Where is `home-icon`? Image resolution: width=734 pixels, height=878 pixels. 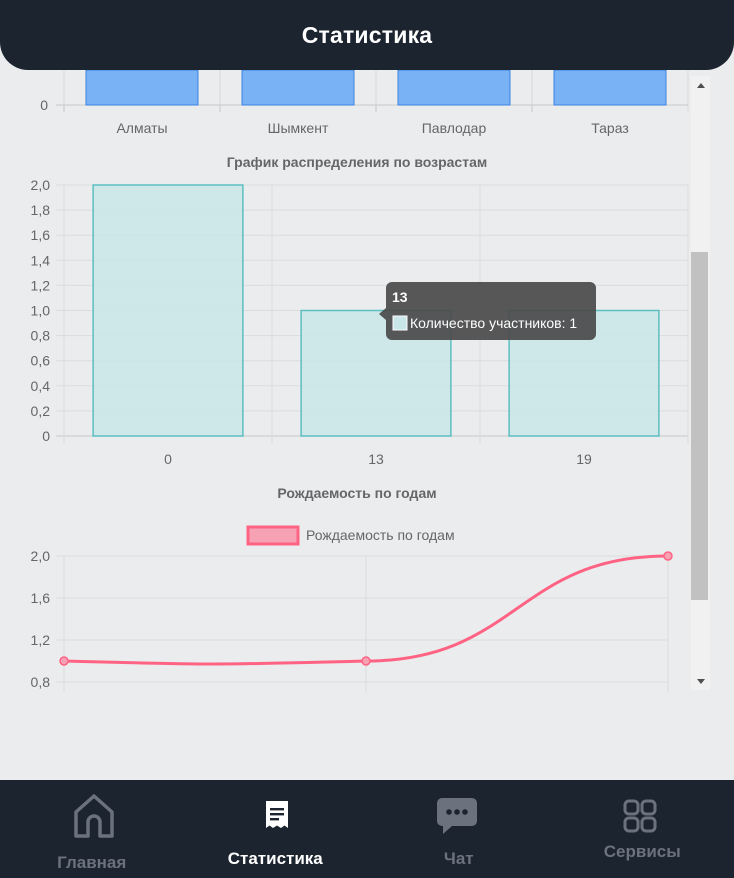
home-icon is located at coordinates (94, 816).